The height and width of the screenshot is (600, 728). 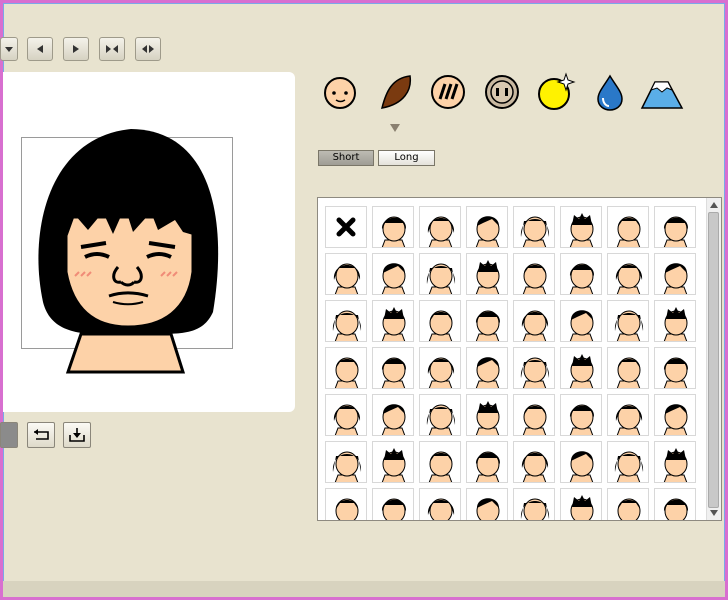 I want to click on category-hair, so click(x=394, y=92).